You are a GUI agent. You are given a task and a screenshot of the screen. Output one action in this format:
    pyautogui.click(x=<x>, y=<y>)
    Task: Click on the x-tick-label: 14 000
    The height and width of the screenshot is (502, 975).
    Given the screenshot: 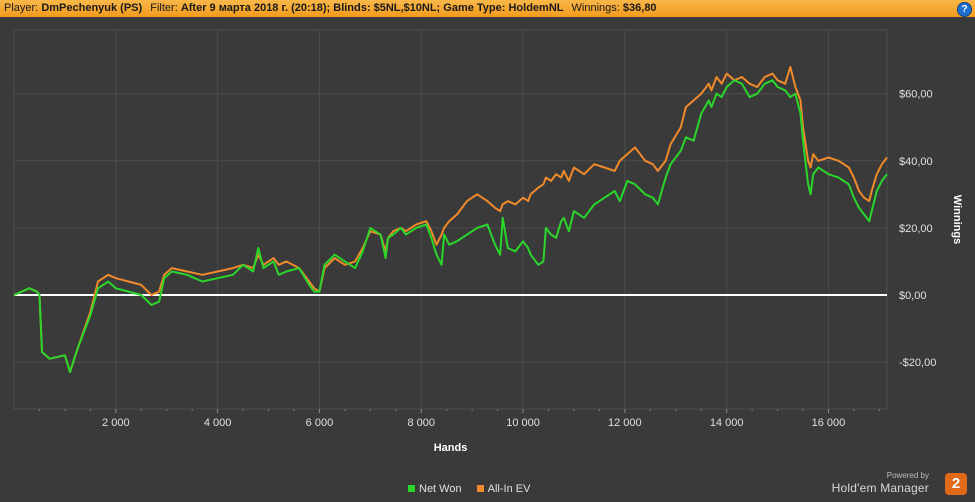 What is the action you would take?
    pyautogui.click(x=727, y=423)
    